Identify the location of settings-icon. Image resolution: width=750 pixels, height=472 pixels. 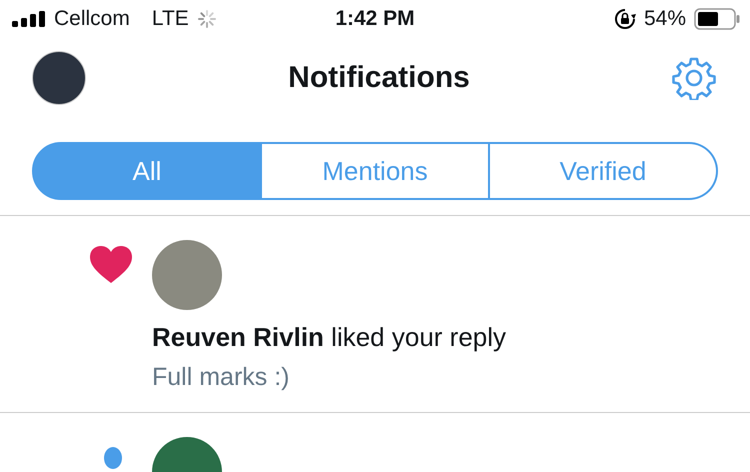
(694, 78).